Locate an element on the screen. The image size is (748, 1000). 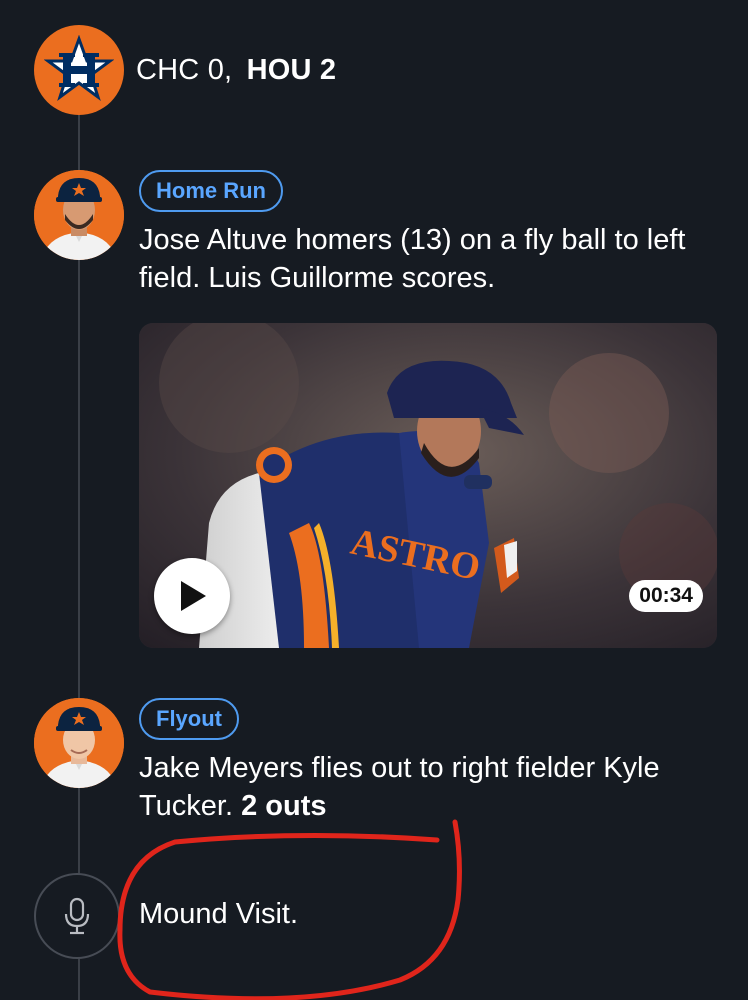
away-score: 0, is located at coordinates (220, 69).